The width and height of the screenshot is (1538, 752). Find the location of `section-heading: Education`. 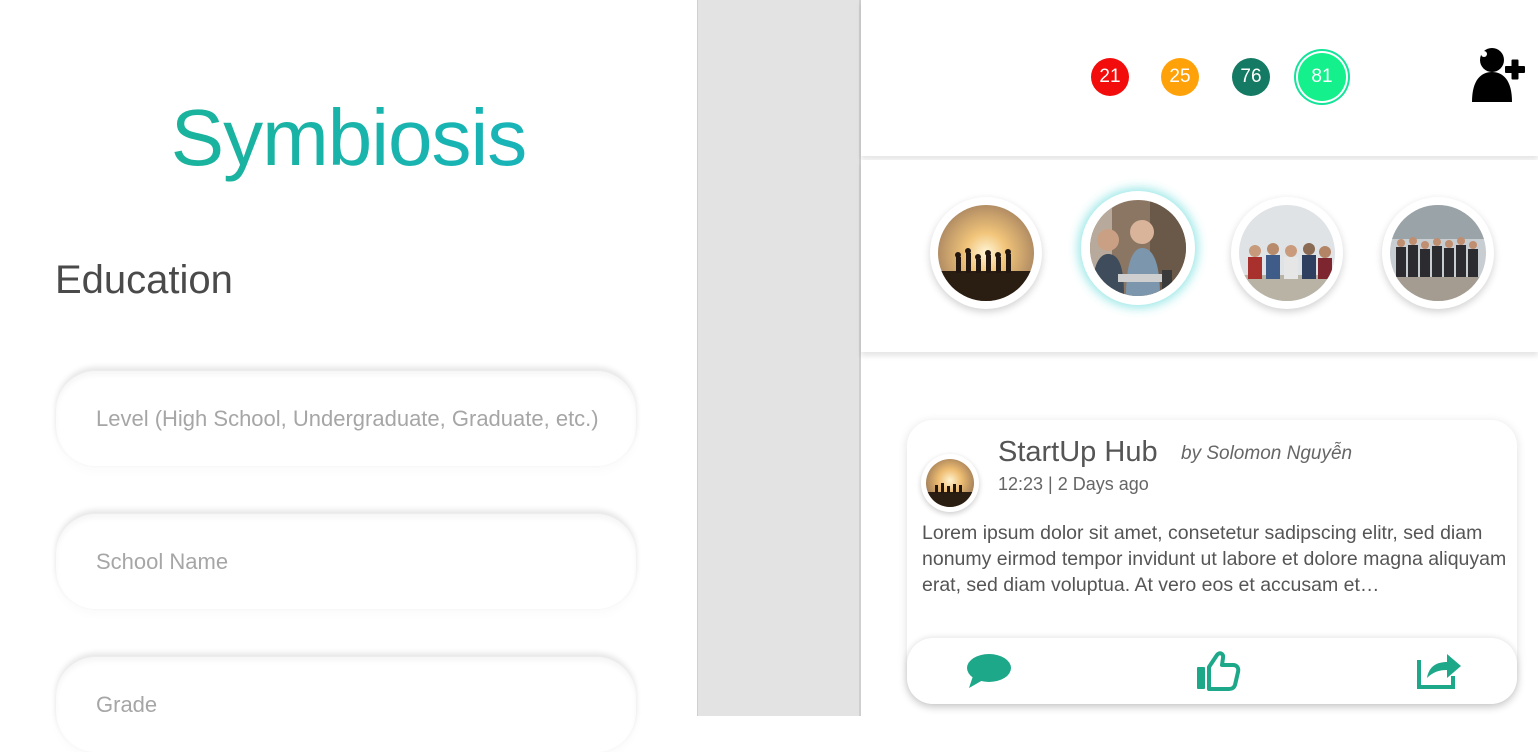

section-heading: Education is located at coordinates (144, 280).